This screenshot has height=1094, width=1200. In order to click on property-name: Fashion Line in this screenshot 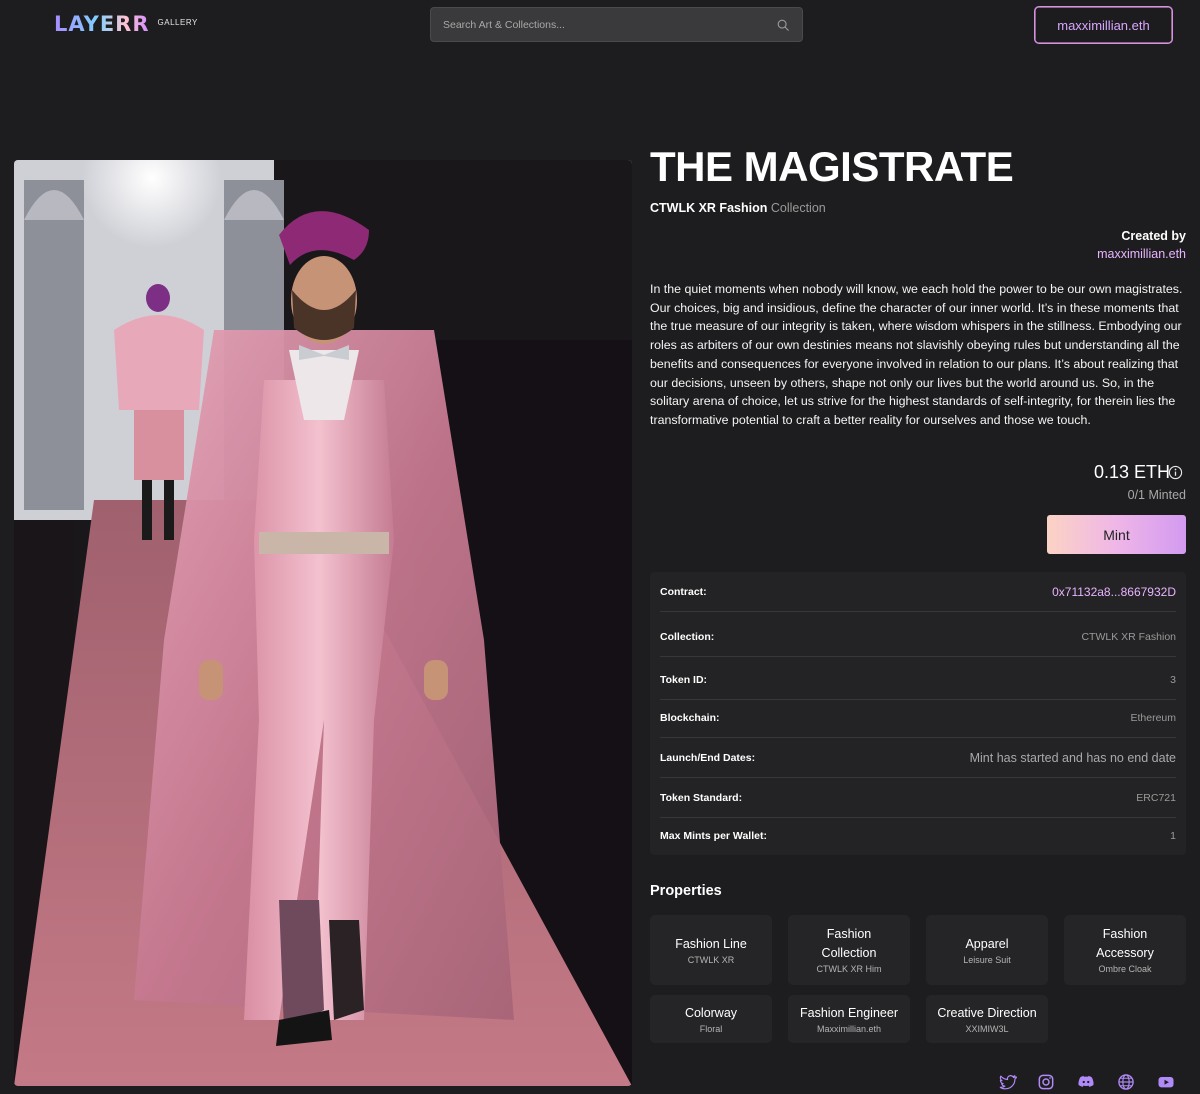, I will do `click(711, 943)`.